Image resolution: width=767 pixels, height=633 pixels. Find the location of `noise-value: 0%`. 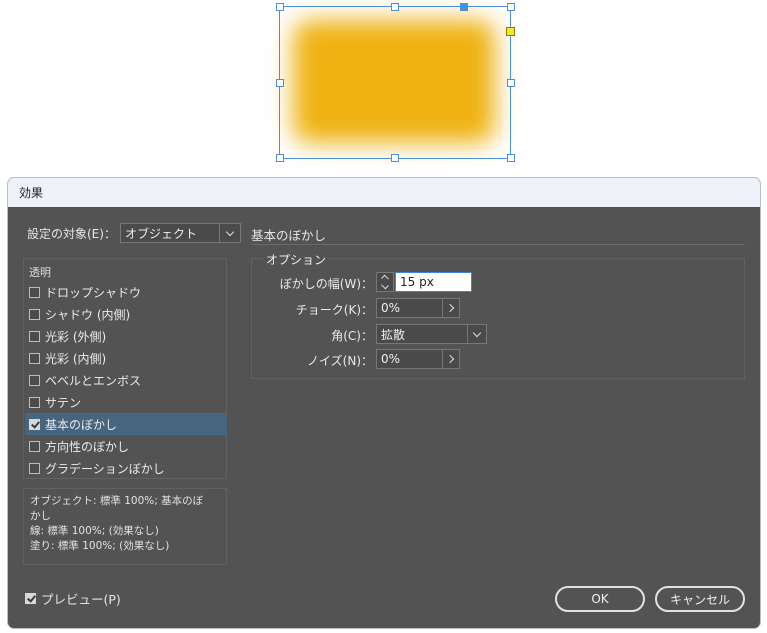

noise-value: 0% is located at coordinates (391, 359).